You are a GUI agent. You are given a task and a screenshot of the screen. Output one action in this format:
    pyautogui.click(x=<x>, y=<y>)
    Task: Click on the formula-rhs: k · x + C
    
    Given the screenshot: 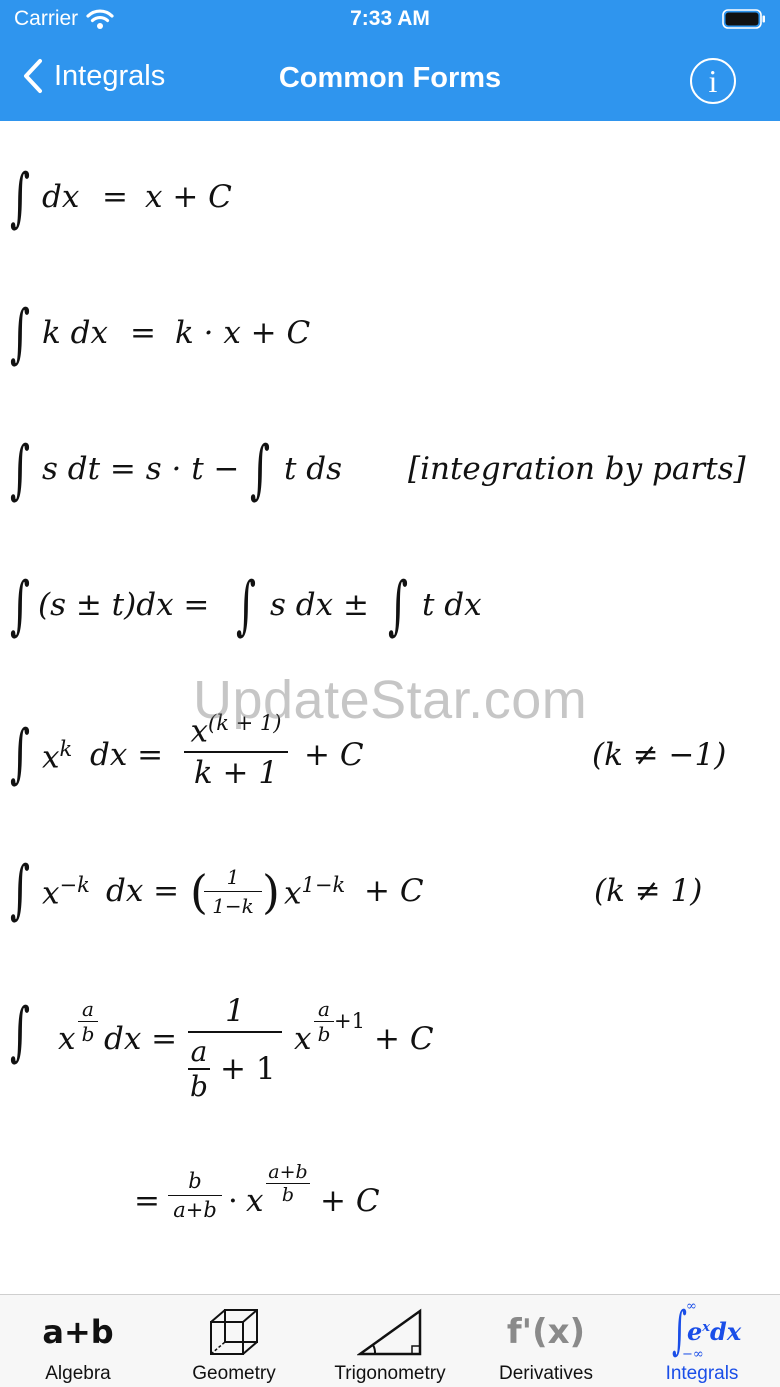 What is the action you would take?
    pyautogui.click(x=243, y=333)
    